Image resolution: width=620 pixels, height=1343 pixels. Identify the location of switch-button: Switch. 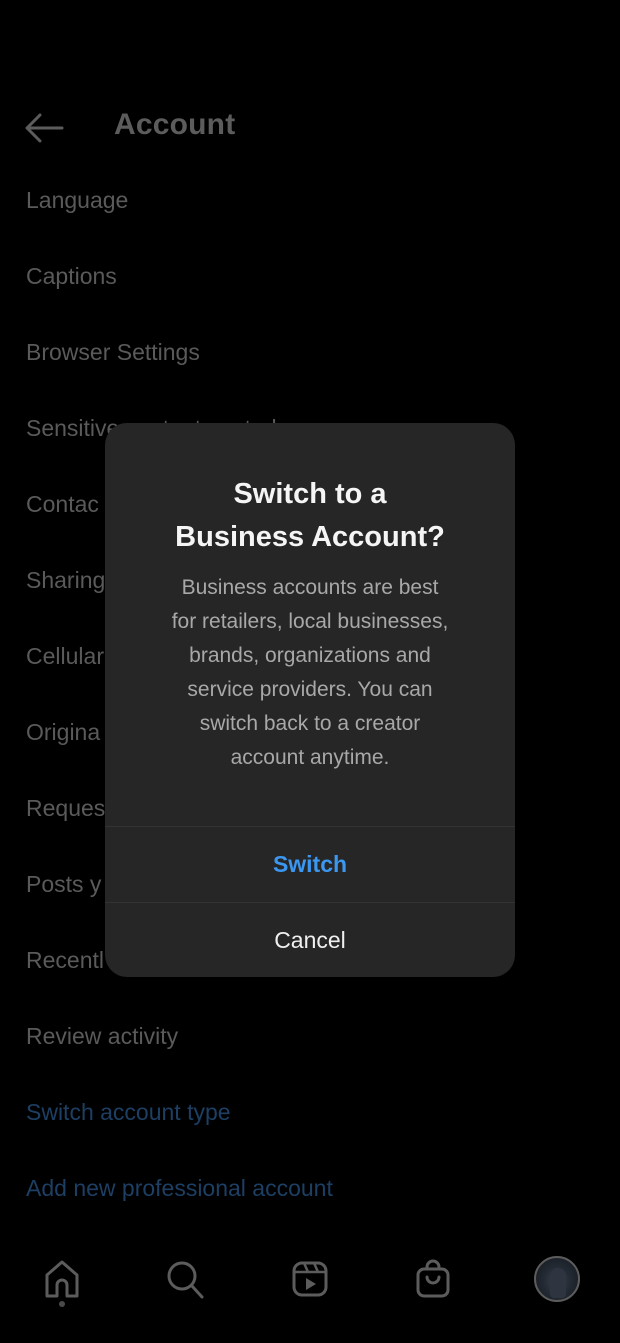
(310, 864).